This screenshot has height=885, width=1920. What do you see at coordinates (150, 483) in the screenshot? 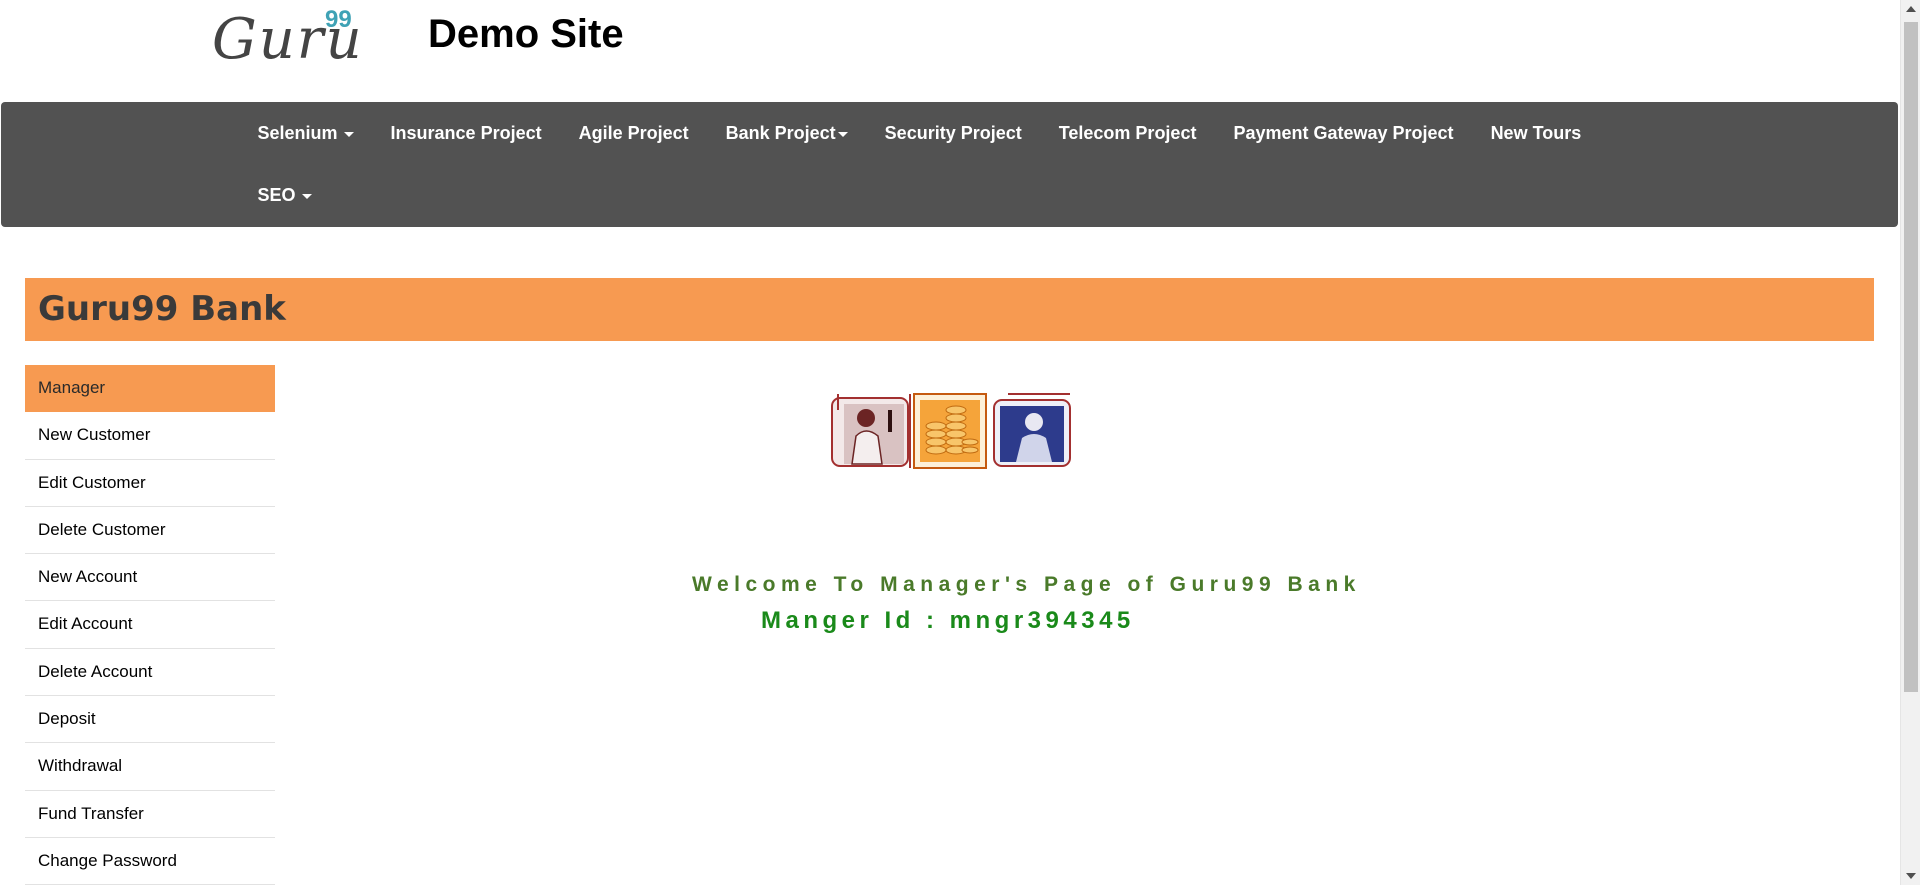
I see `sidebar-item-edit-customer: Edit Customer` at bounding box center [150, 483].